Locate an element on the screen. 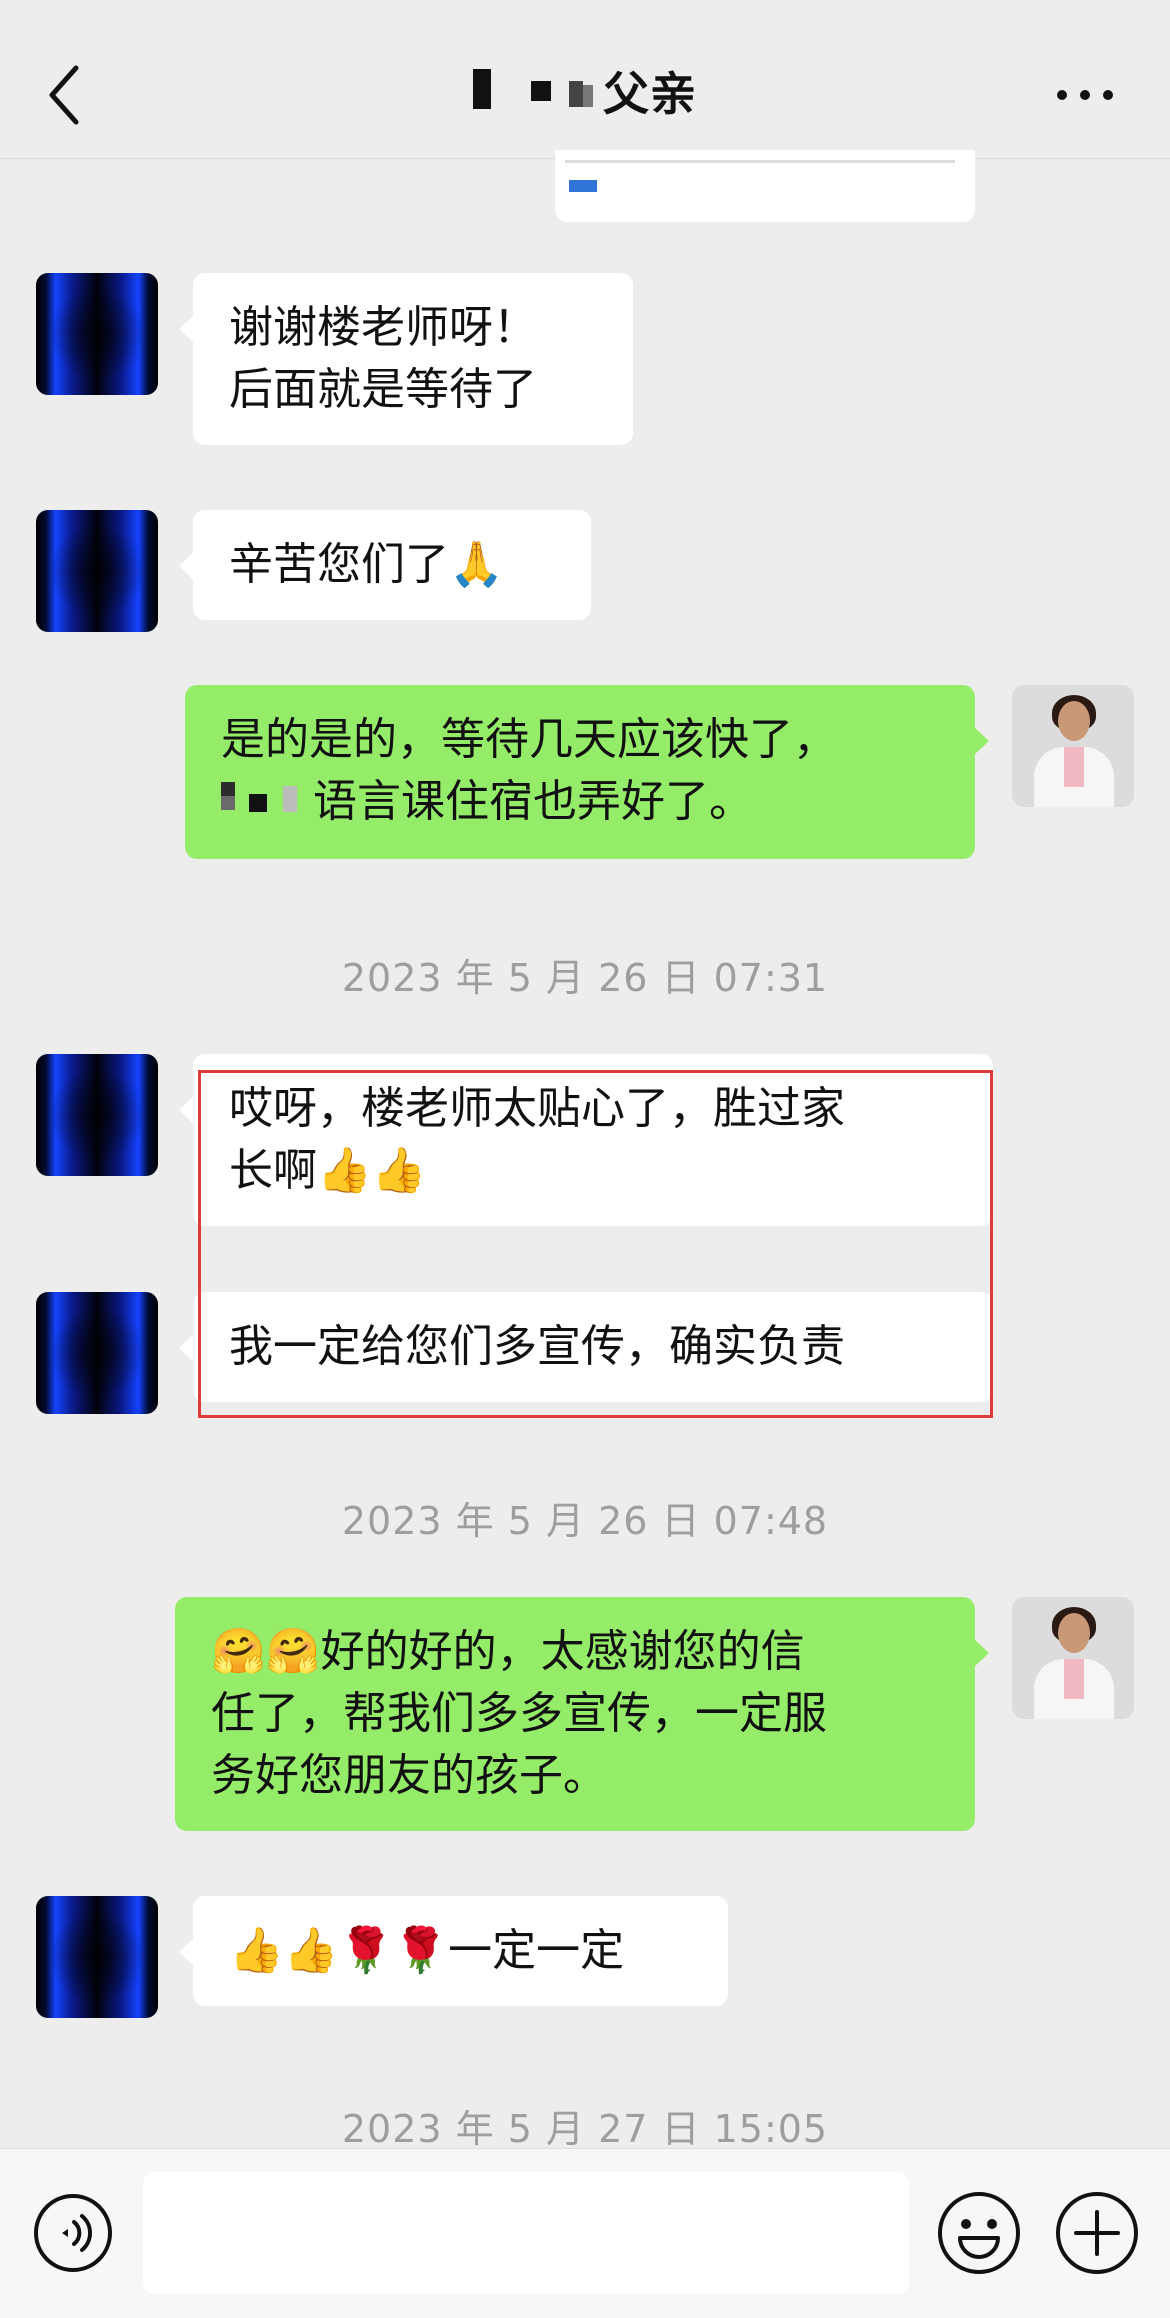 Image resolution: width=1170 pixels, height=2318 pixels. message-bubble-received: 👍👍🌹🌹一定一定 is located at coordinates (453, 1951).